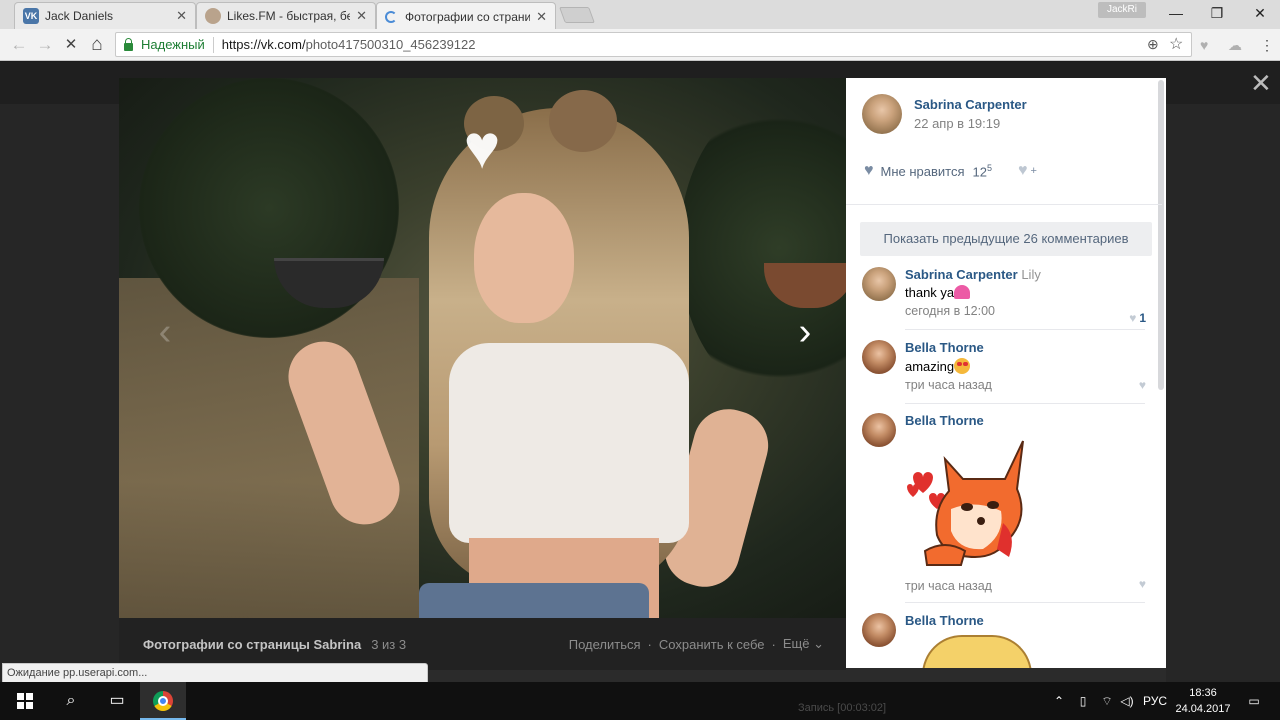 This screenshot has height=720, width=1280. I want to click on share-link: Поделиться, so click(605, 644).